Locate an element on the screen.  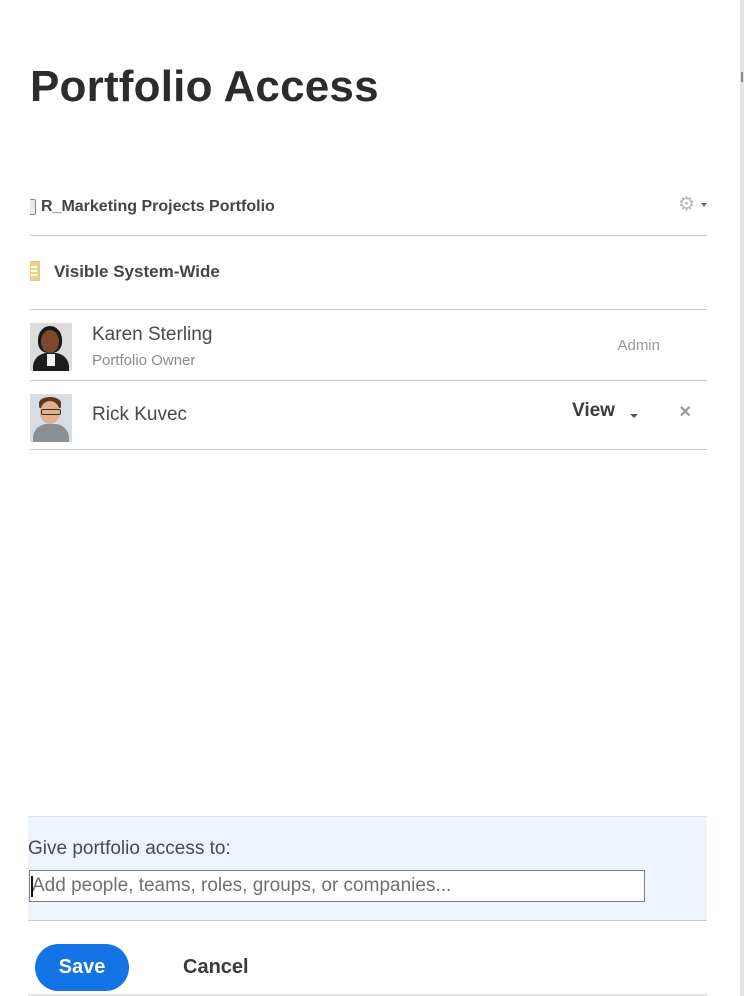
person-name: Rick Kuvec is located at coordinates (140, 414).